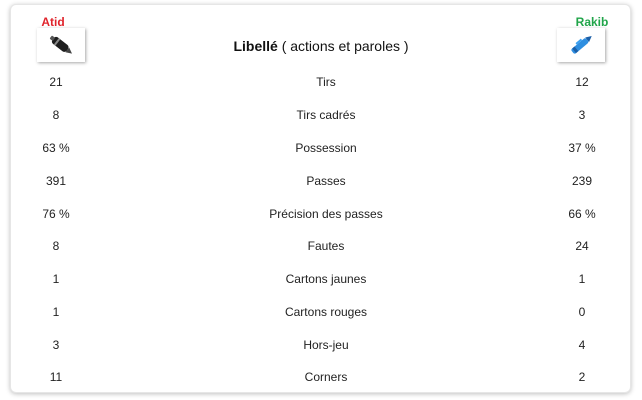 This screenshot has height=400, width=642. Describe the element at coordinates (326, 377) in the screenshot. I see `stat-label: Corners` at that location.